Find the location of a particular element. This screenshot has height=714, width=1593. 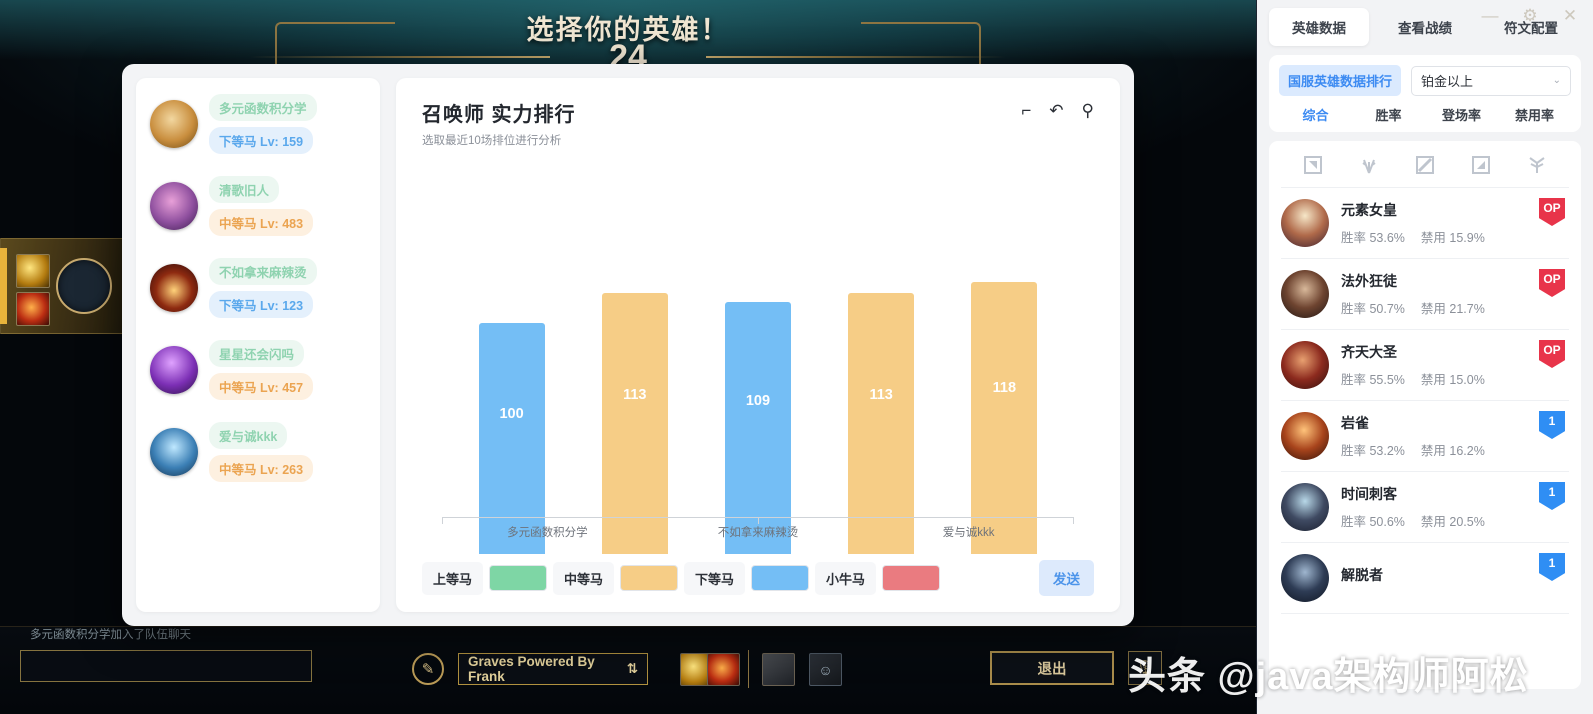

bar-group: 100 is located at coordinates (511, 356).